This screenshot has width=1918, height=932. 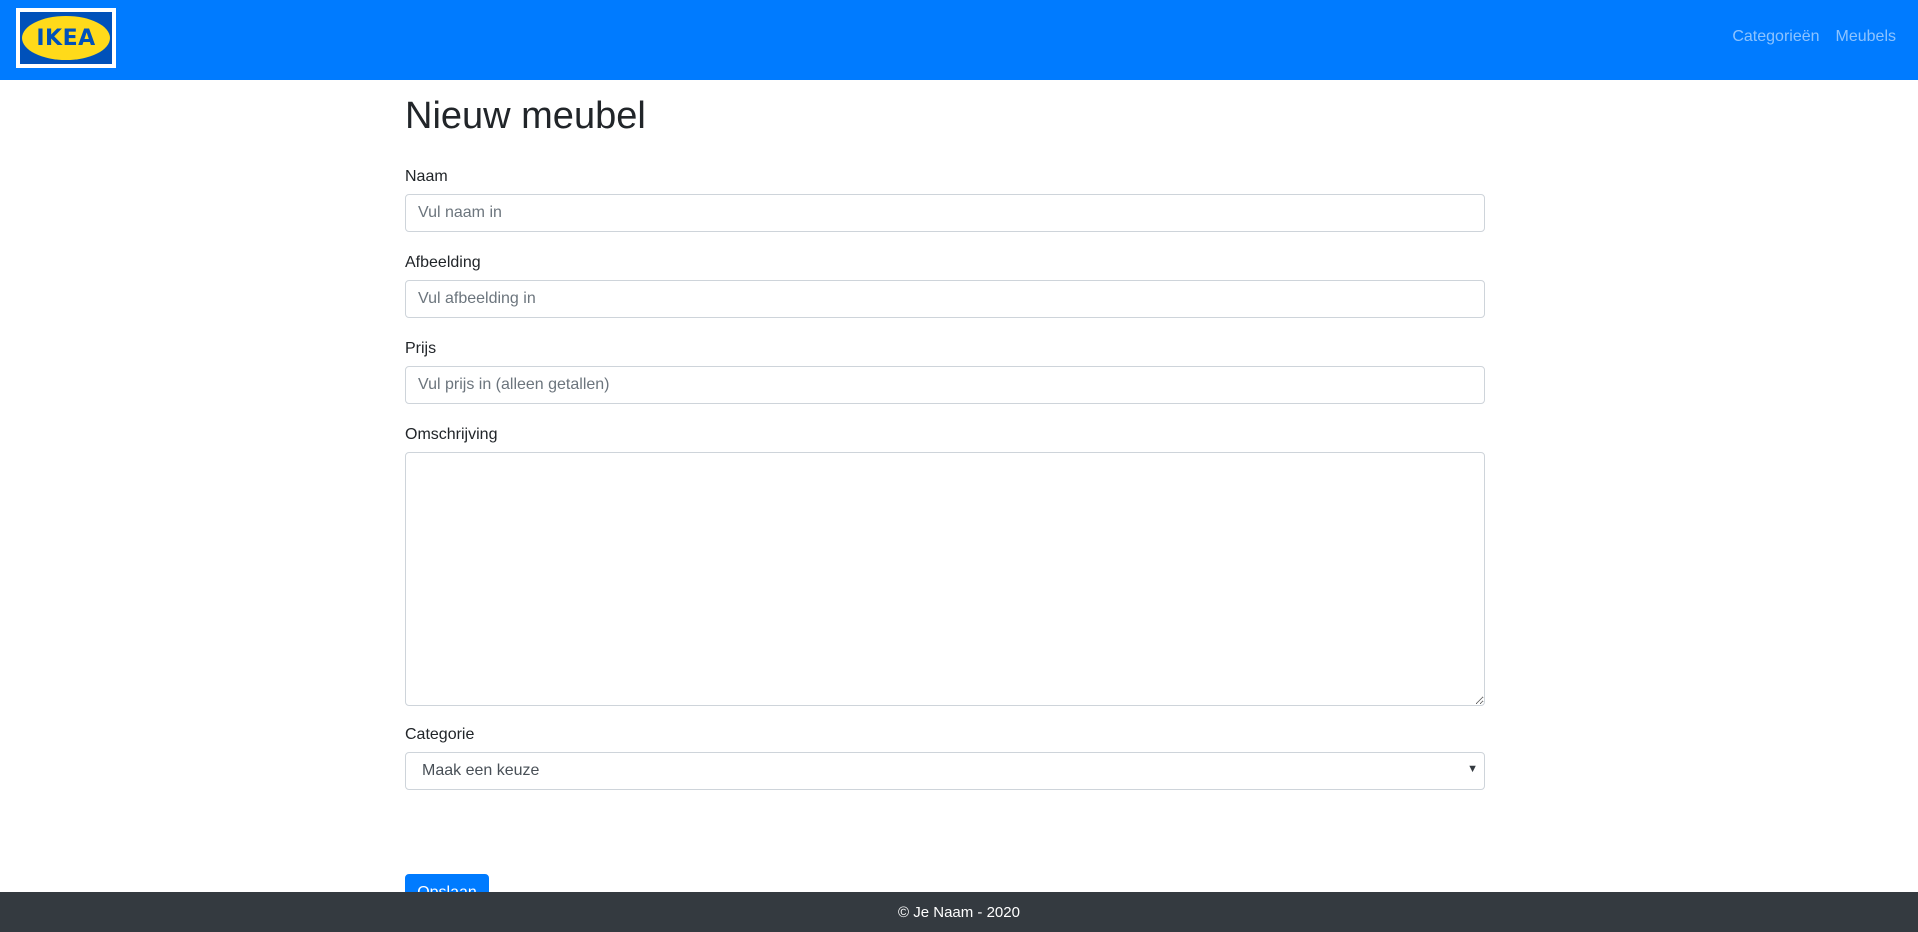 I want to click on naam-label: Naam, so click(x=426, y=176).